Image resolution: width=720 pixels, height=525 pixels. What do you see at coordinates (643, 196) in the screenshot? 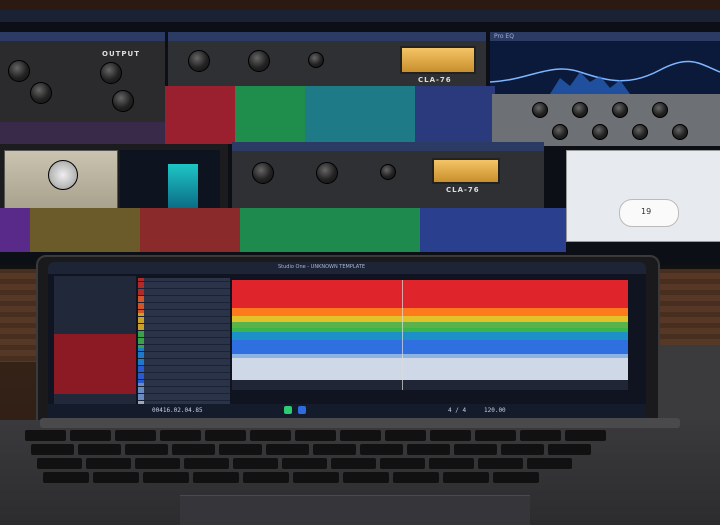
I see `desktop-widget: 19` at bounding box center [643, 196].